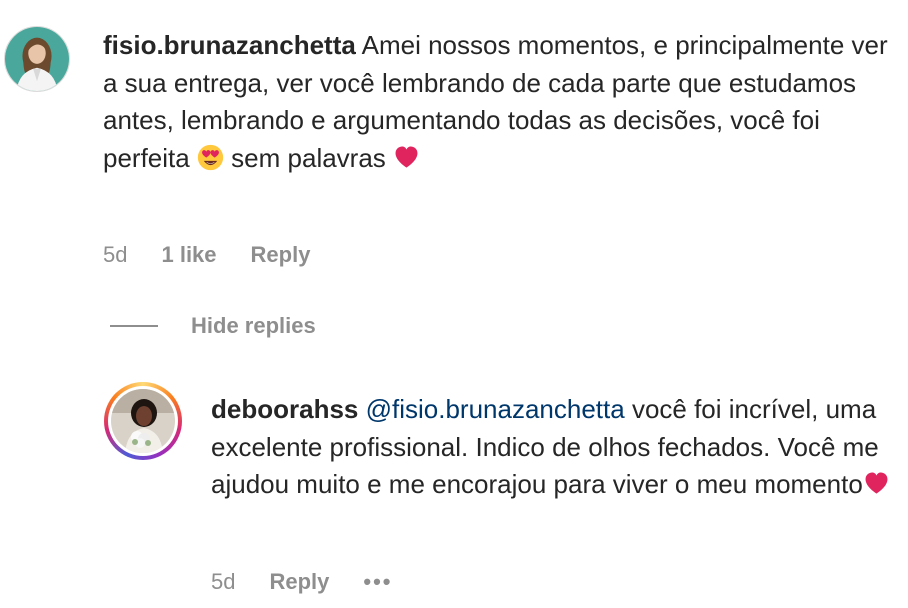  What do you see at coordinates (223, 582) in the screenshot?
I see `reply-timestamp: 5d` at bounding box center [223, 582].